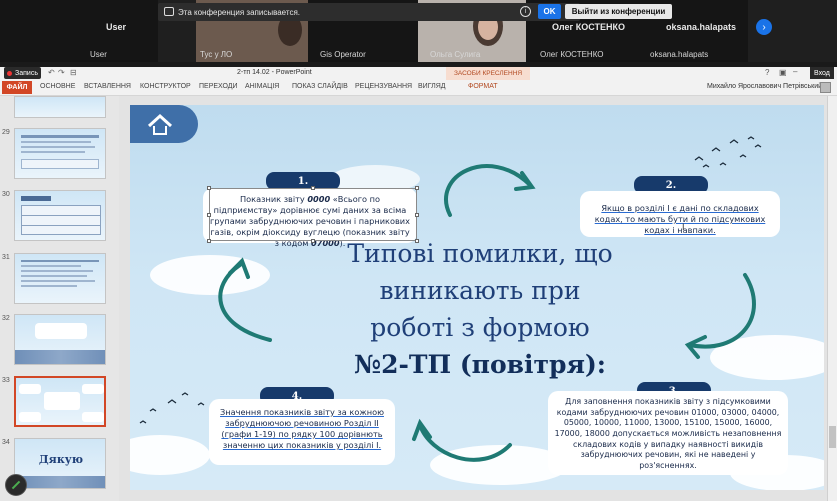 Image resolution: width=837 pixels, height=501 pixels. I want to click on record-indicator: Запись, so click(22, 73).